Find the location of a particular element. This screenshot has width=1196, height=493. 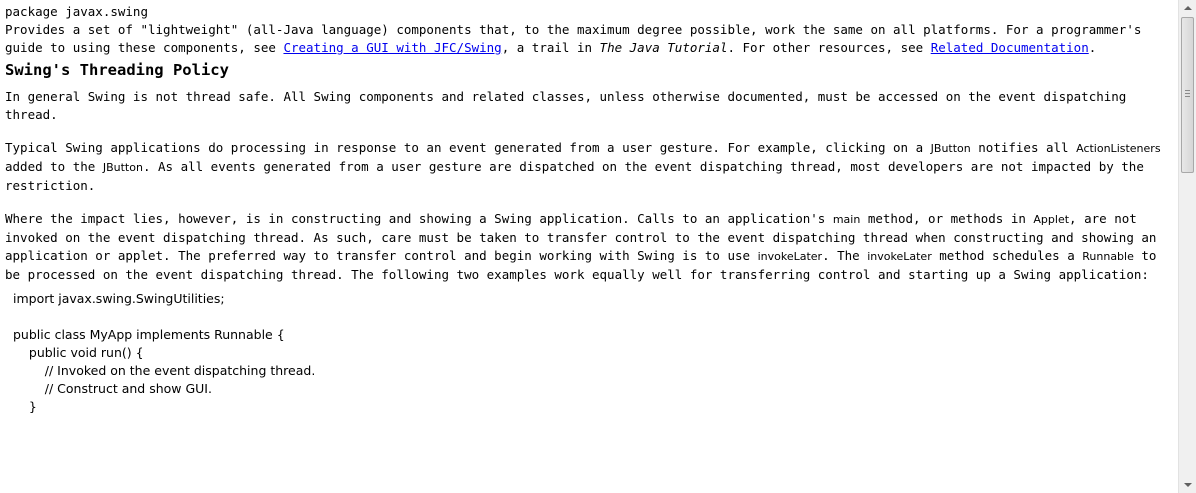

related-documentation-link: Related Documentation is located at coordinates (1010, 47).